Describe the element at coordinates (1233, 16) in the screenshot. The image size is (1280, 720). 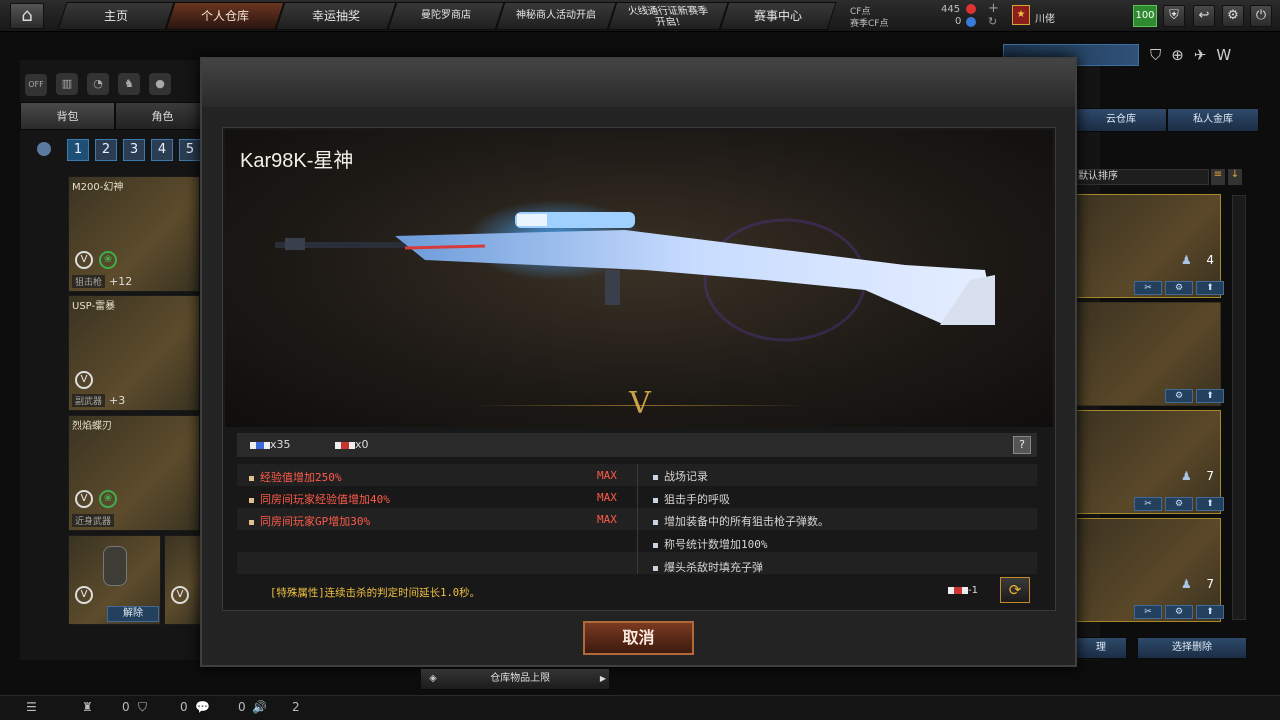
I see `settings-gear-icon: ⚙` at that location.